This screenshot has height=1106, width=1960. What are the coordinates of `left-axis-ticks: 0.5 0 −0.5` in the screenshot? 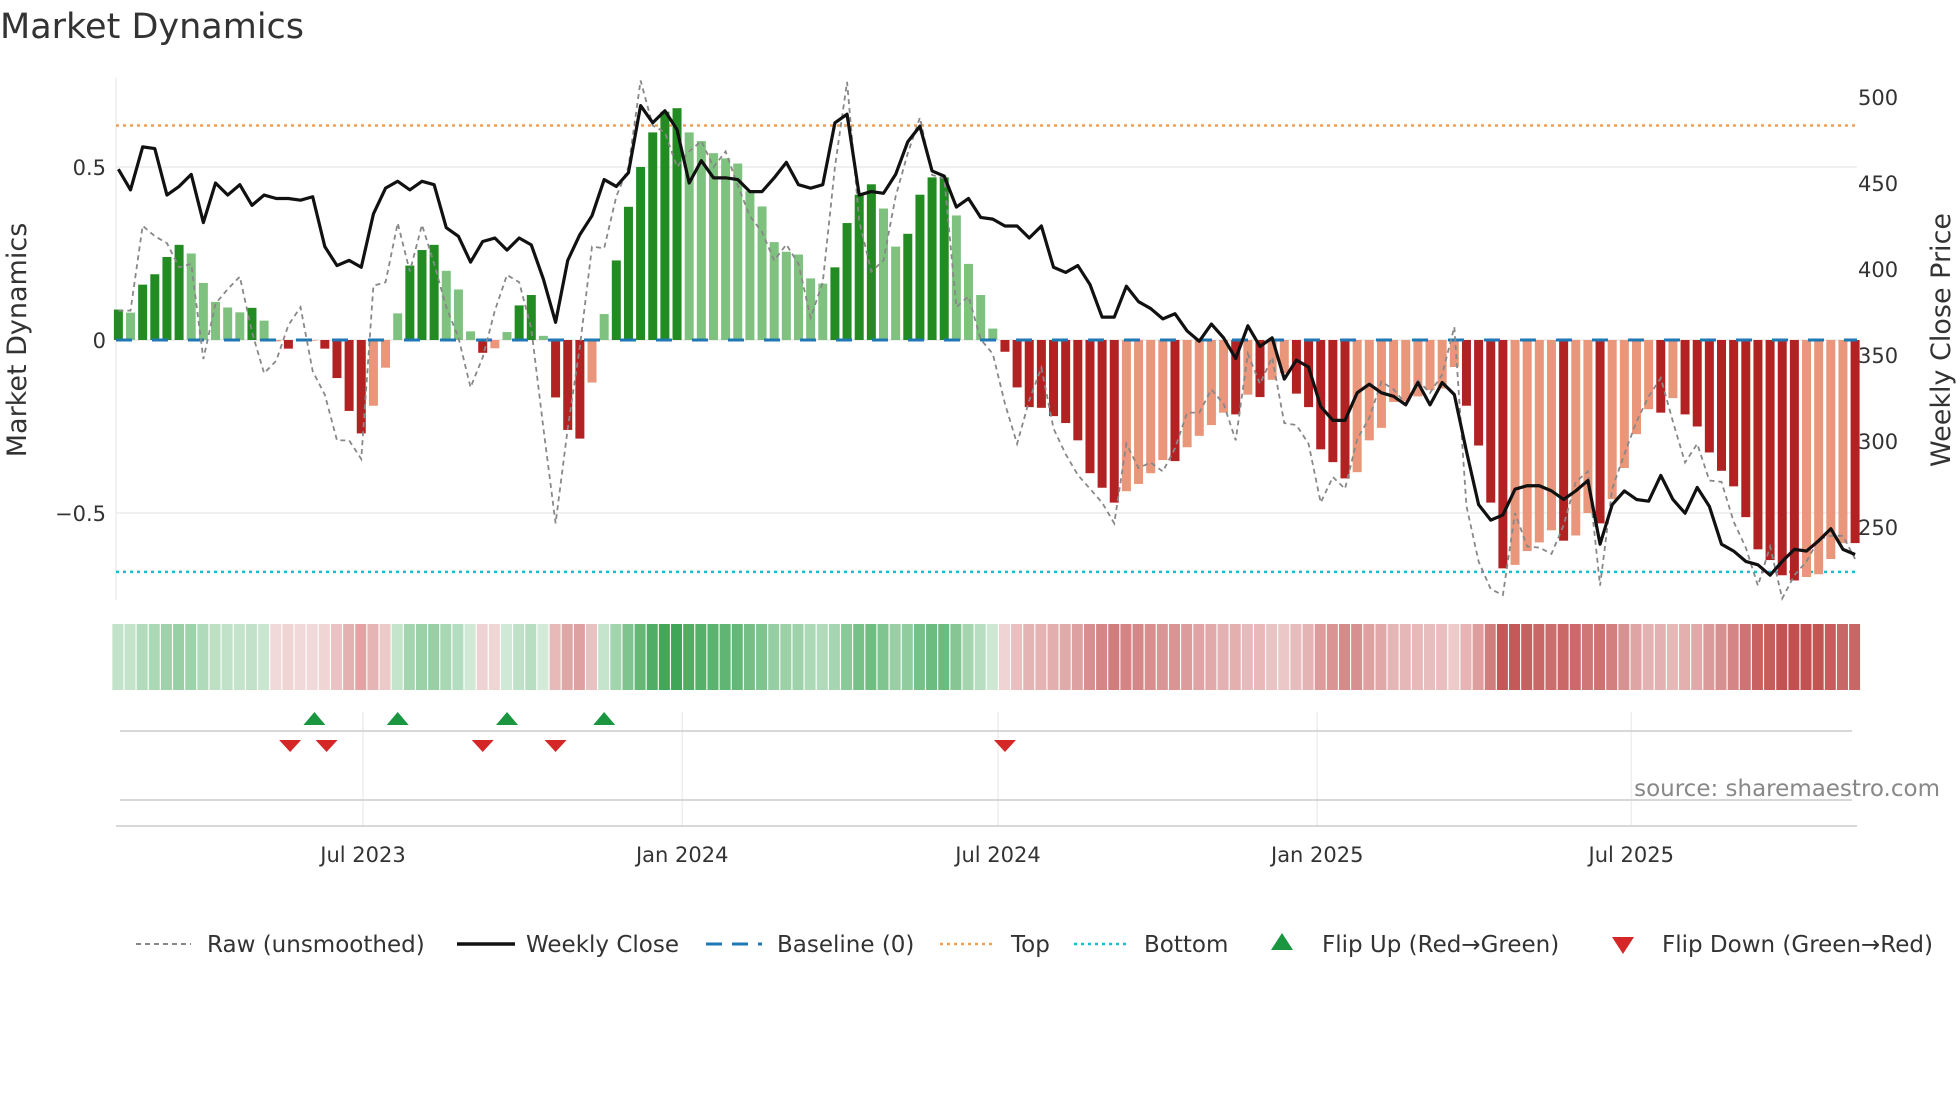 It's located at (80, 341).